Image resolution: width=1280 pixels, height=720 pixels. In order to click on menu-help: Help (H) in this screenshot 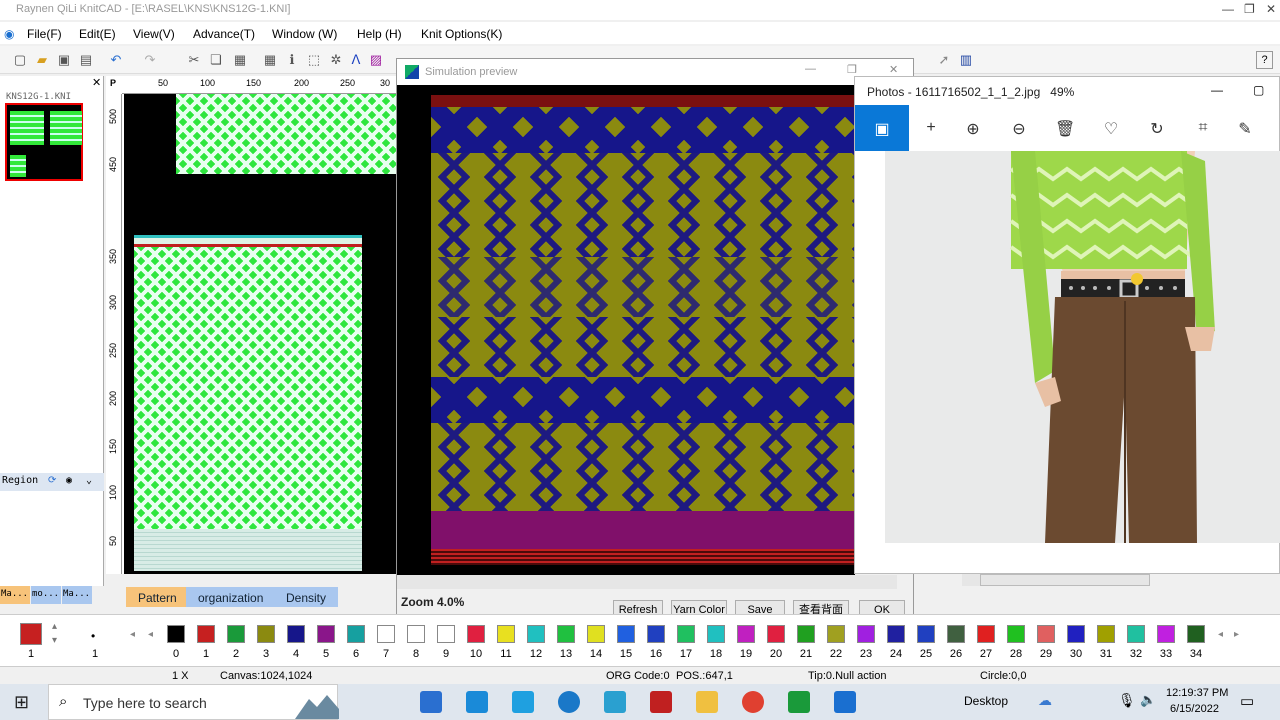, I will do `click(379, 34)`.